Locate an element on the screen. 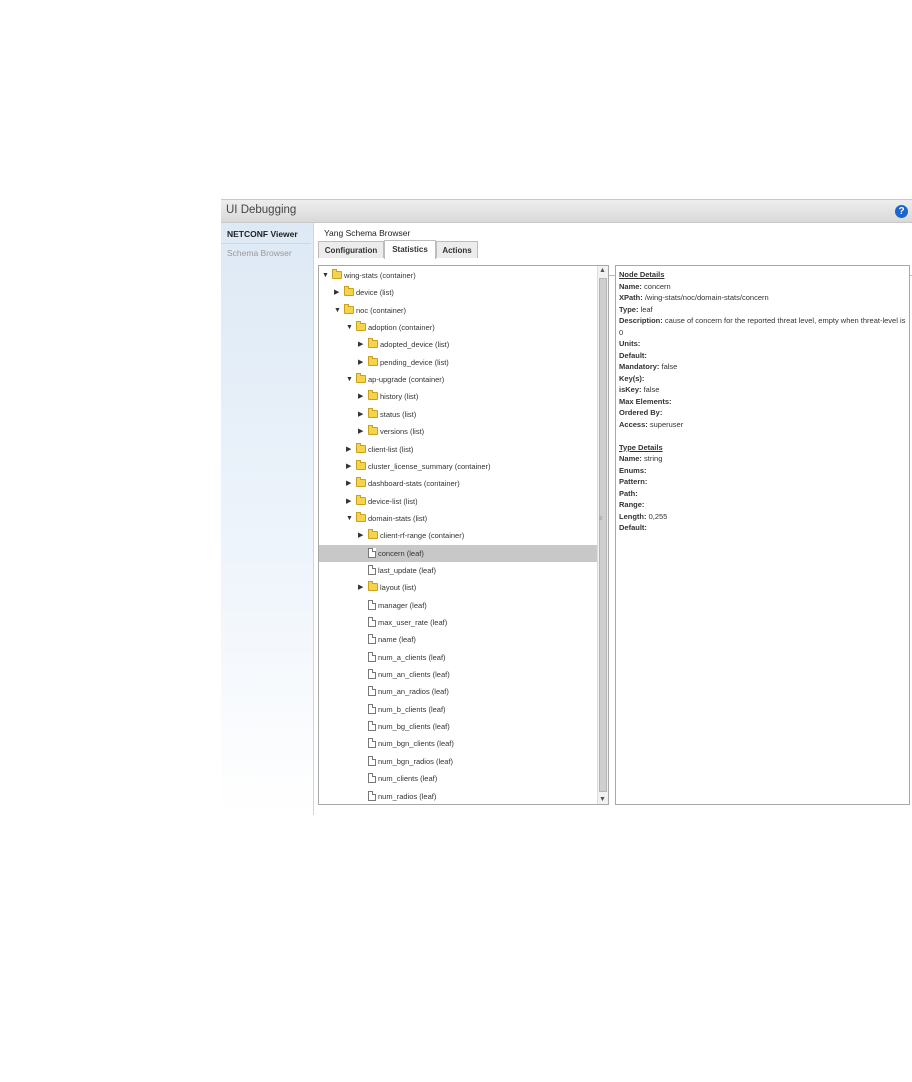  tree-row-label: num_an_clients (leaf) is located at coordinates (414, 675).